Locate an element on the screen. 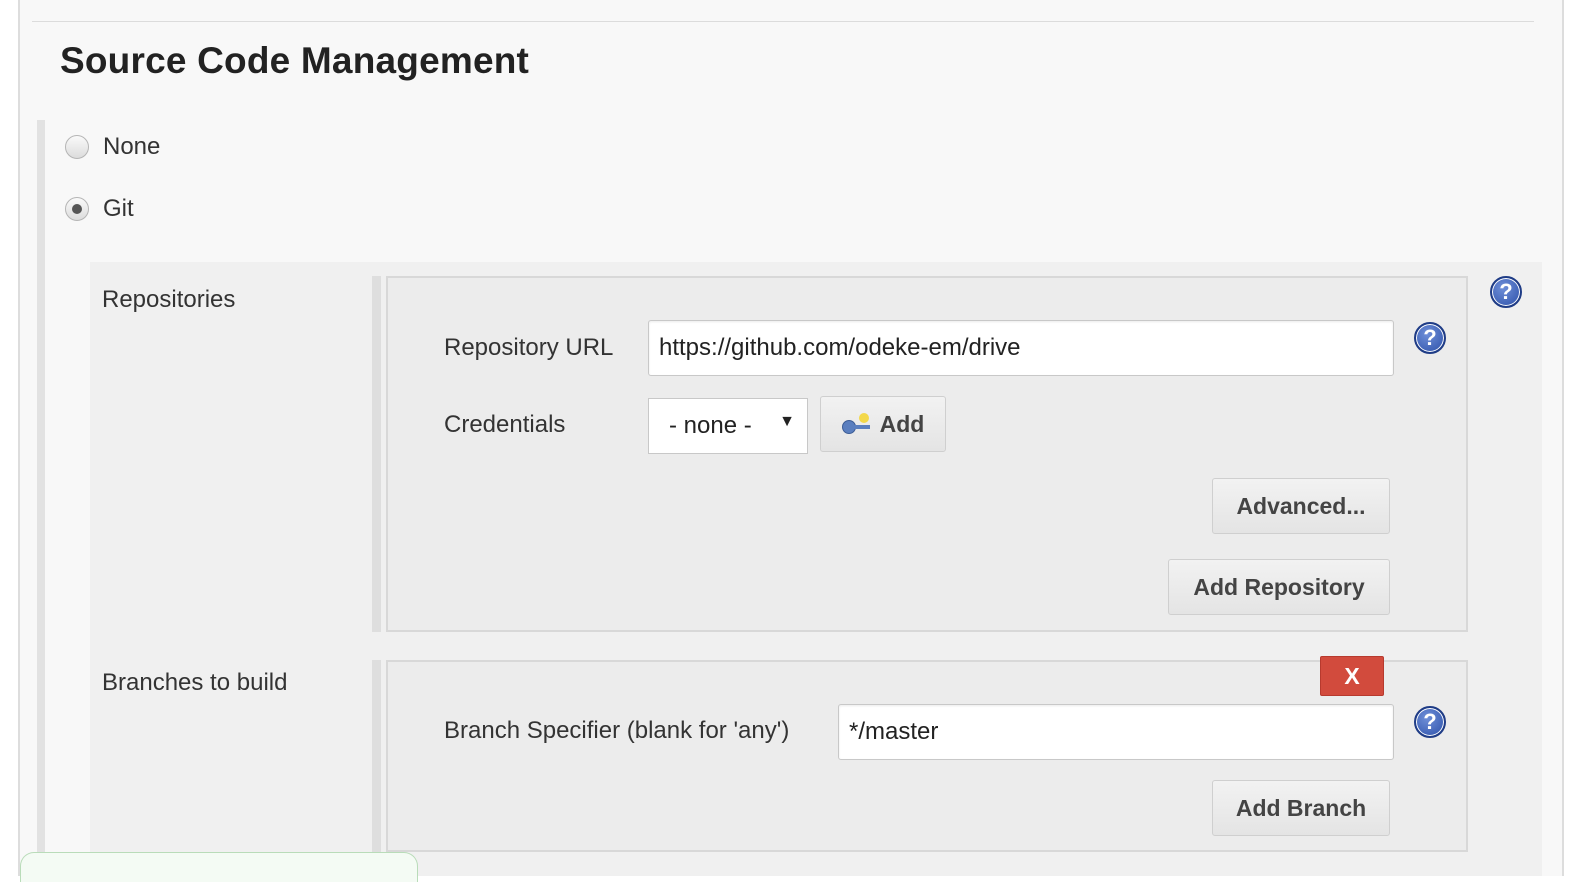 The image size is (1578, 882). section-title: Source Code Management is located at coordinates (295, 60).